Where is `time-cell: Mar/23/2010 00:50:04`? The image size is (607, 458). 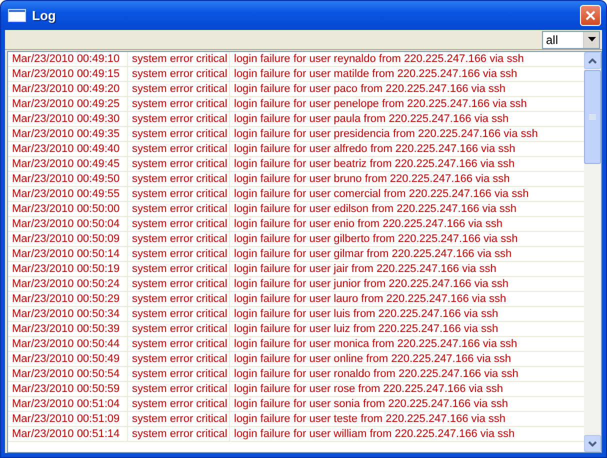
time-cell: Mar/23/2010 00:50:04 is located at coordinates (68, 224).